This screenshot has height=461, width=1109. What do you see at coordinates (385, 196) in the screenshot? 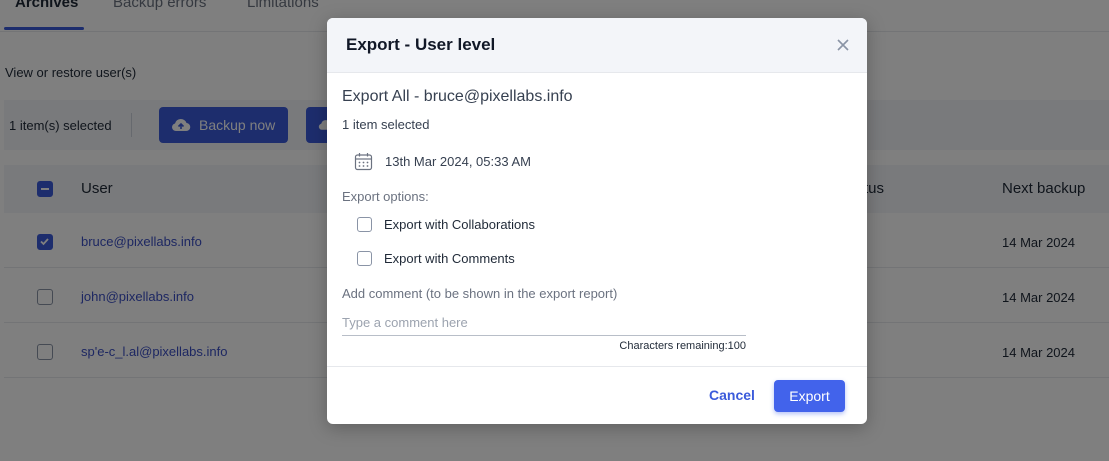
I see `export-options-label: Export options:` at bounding box center [385, 196].